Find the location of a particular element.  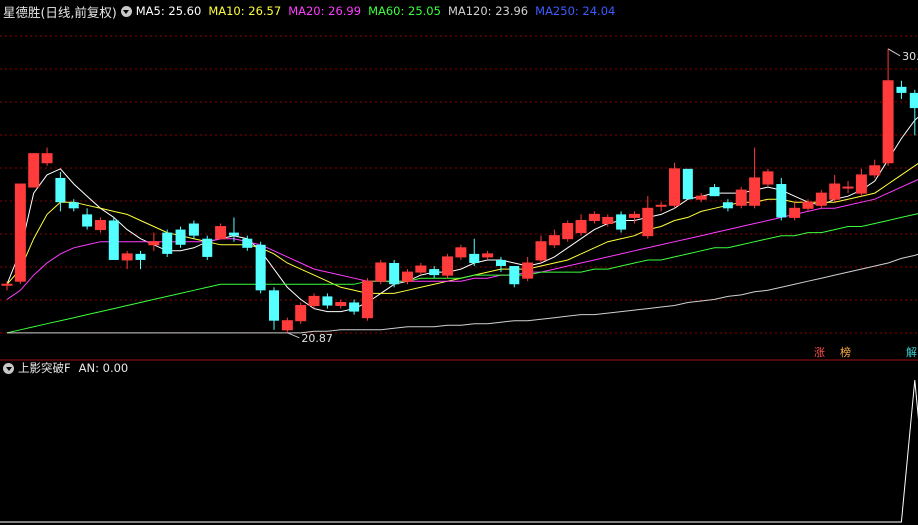

low-arrow is located at coordinates (293, 335).